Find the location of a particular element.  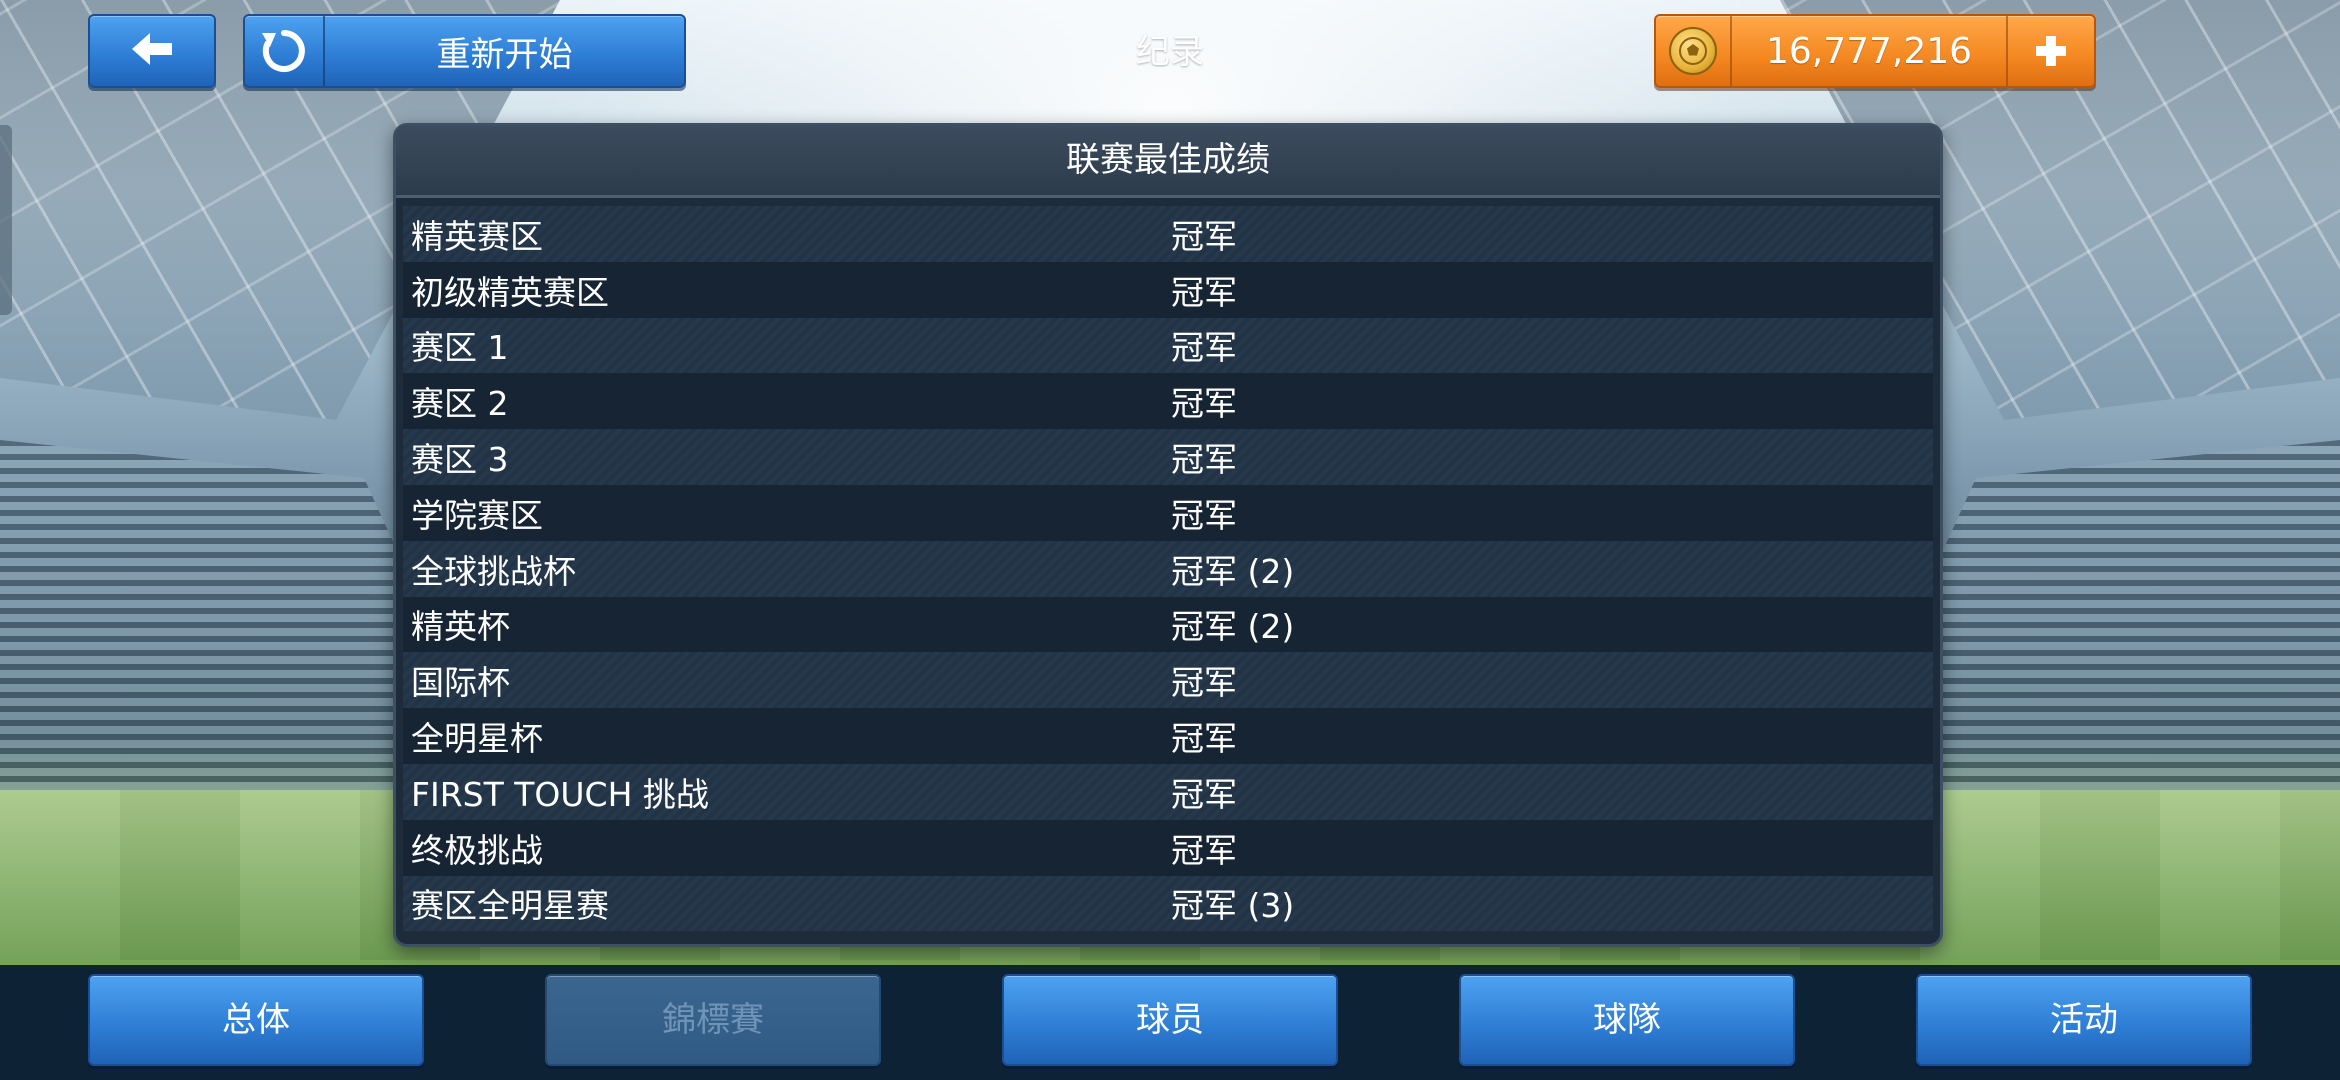

list-item: 学院赛区 冠军 is located at coordinates (1168, 512).